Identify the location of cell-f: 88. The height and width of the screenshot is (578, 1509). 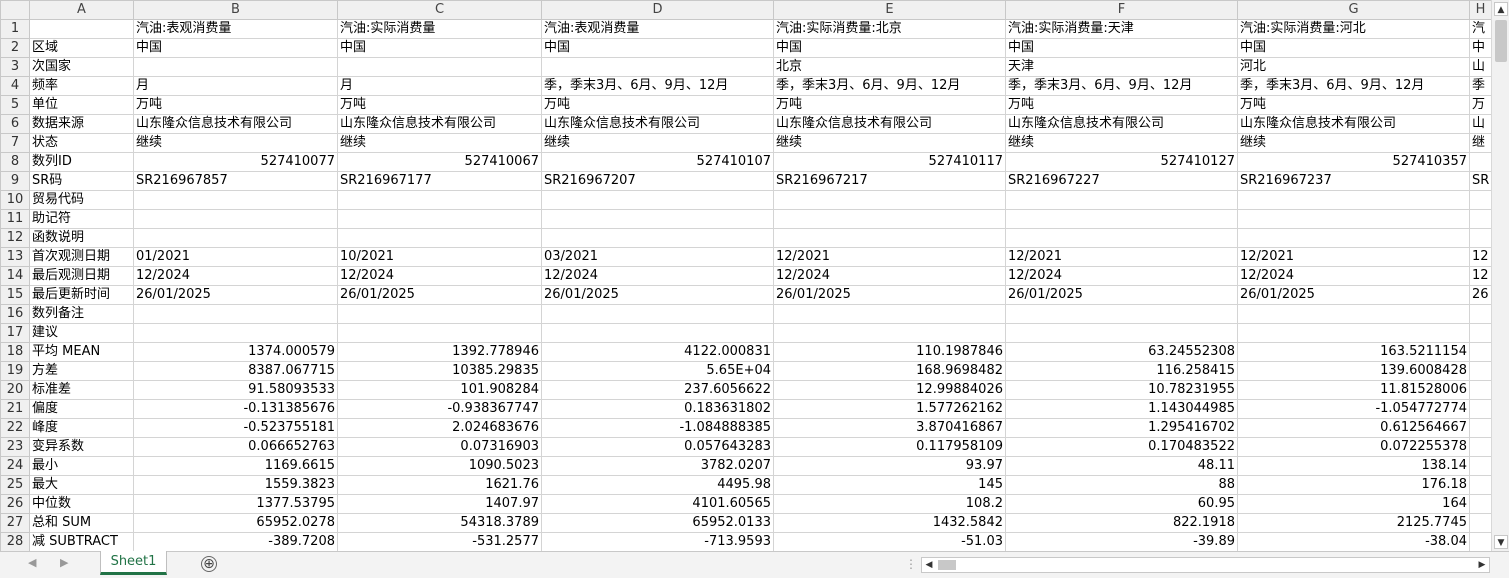
(1121, 485).